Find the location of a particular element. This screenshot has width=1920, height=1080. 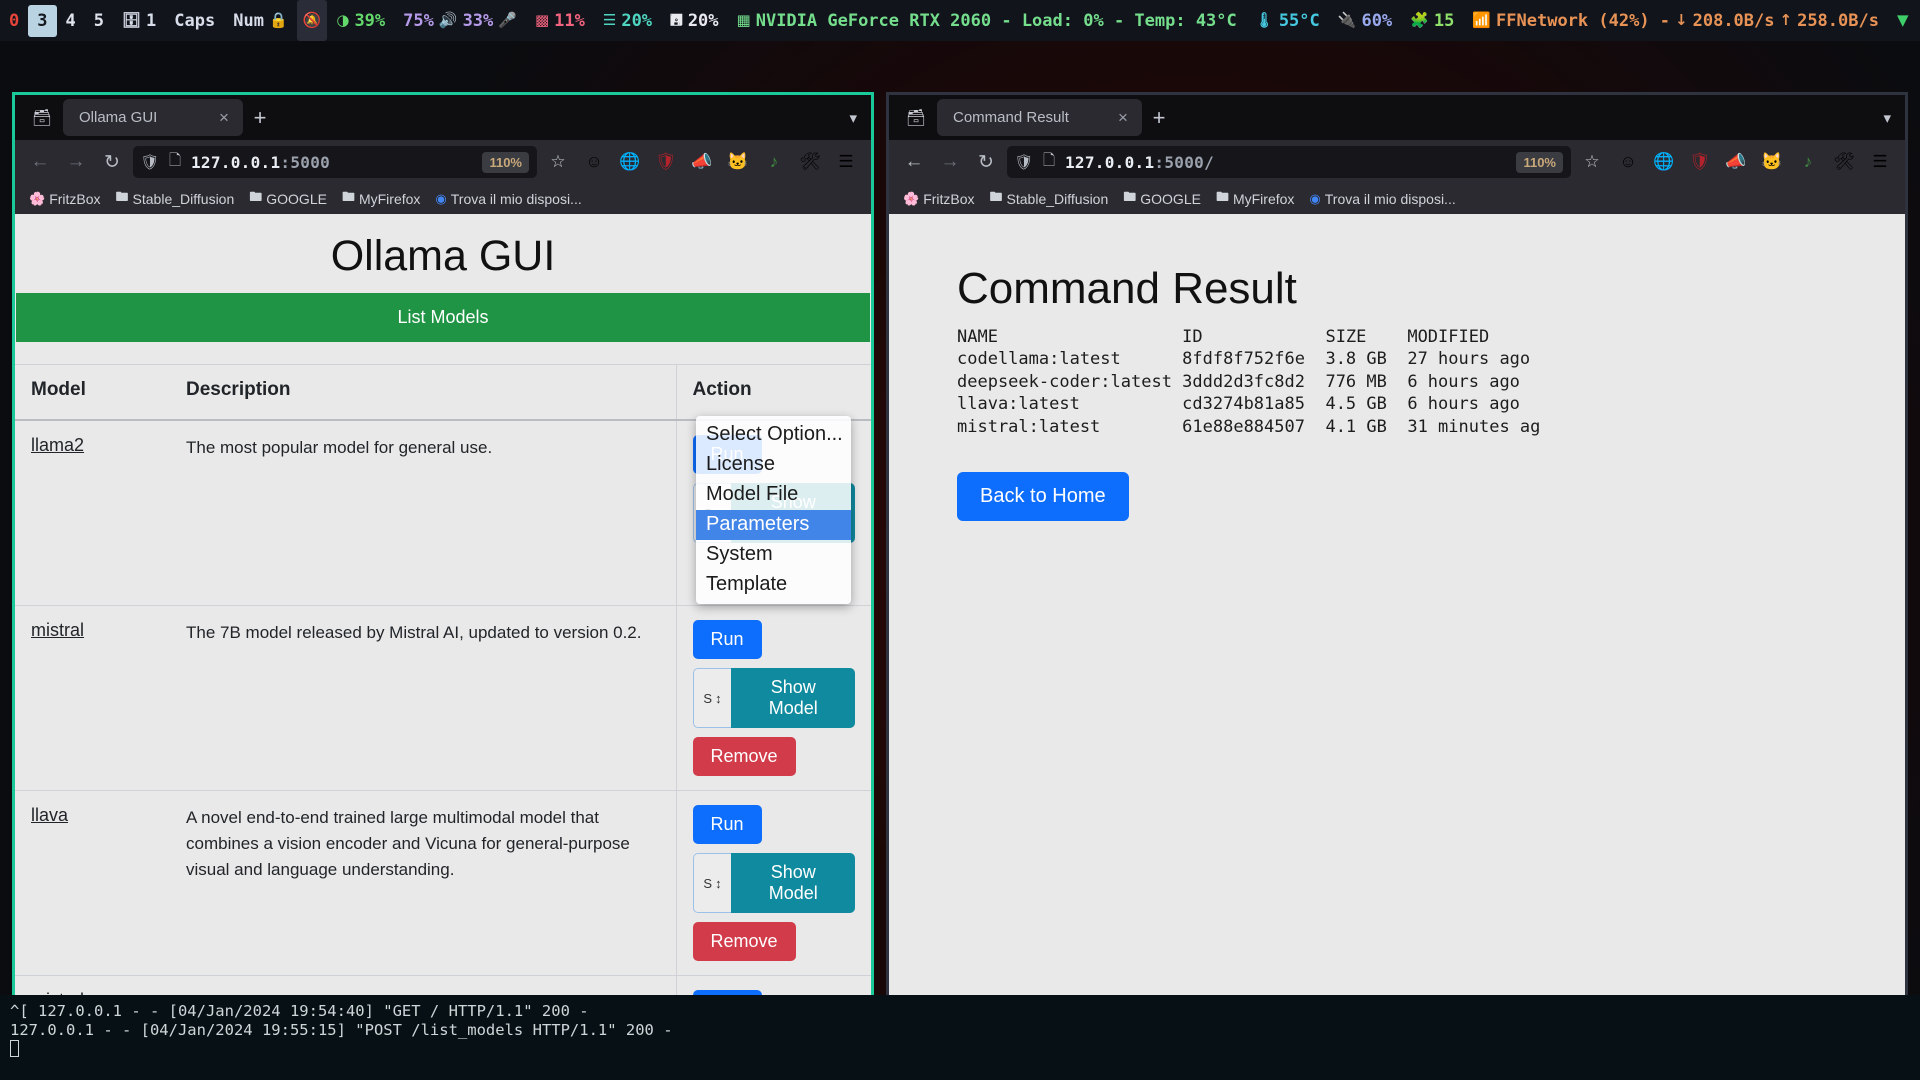

list-models-button: List Models is located at coordinates (443, 317).